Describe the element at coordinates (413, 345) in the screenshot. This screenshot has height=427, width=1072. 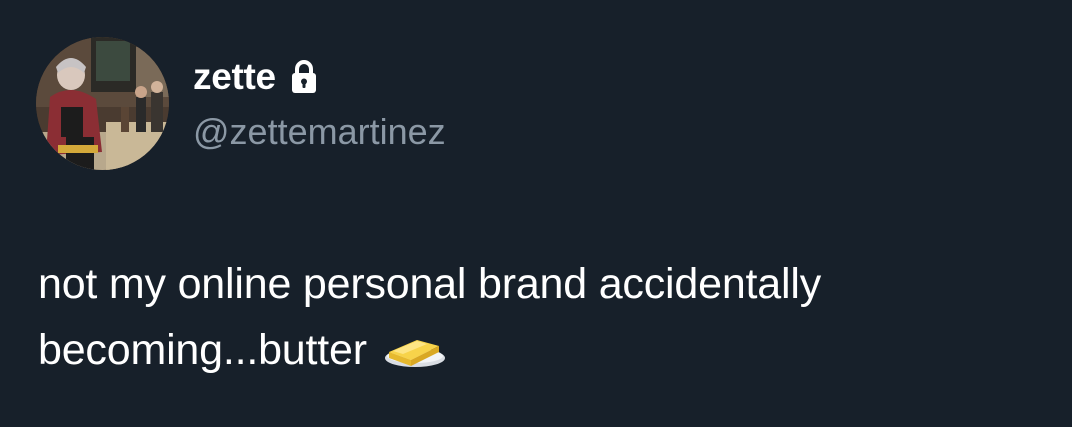
I see `butter-emoji-icon` at that location.